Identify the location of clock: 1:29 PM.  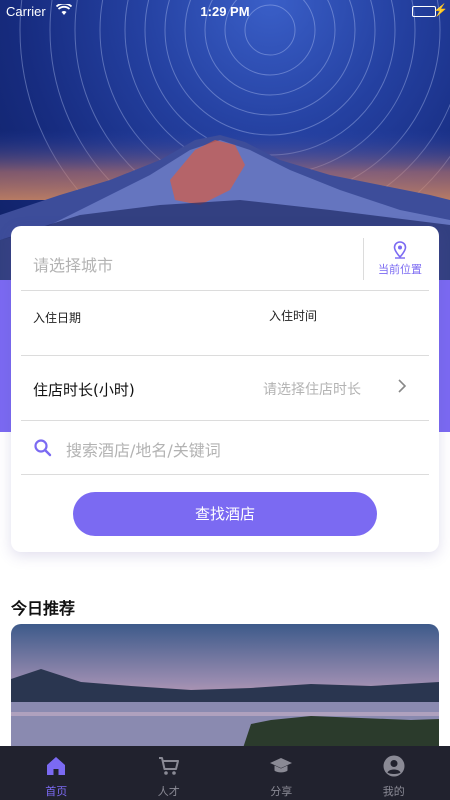
(225, 11).